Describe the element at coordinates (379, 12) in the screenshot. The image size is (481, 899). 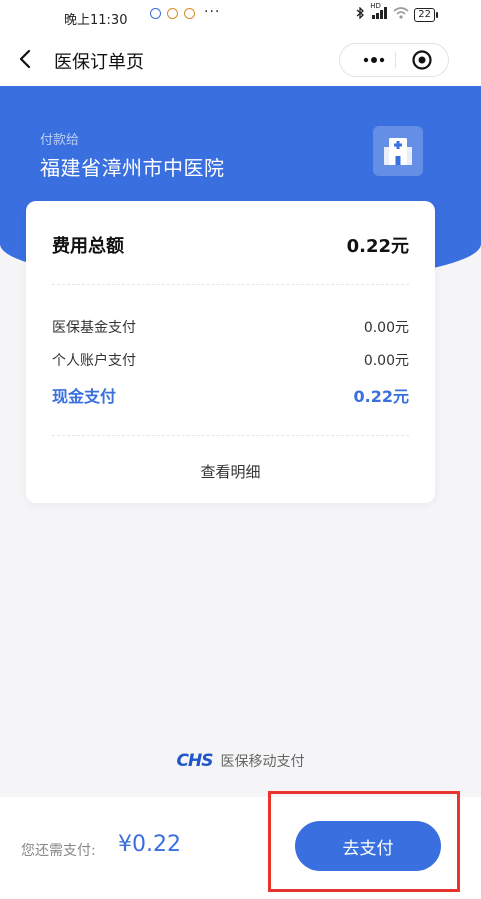
I see `signal-icon: HD` at that location.